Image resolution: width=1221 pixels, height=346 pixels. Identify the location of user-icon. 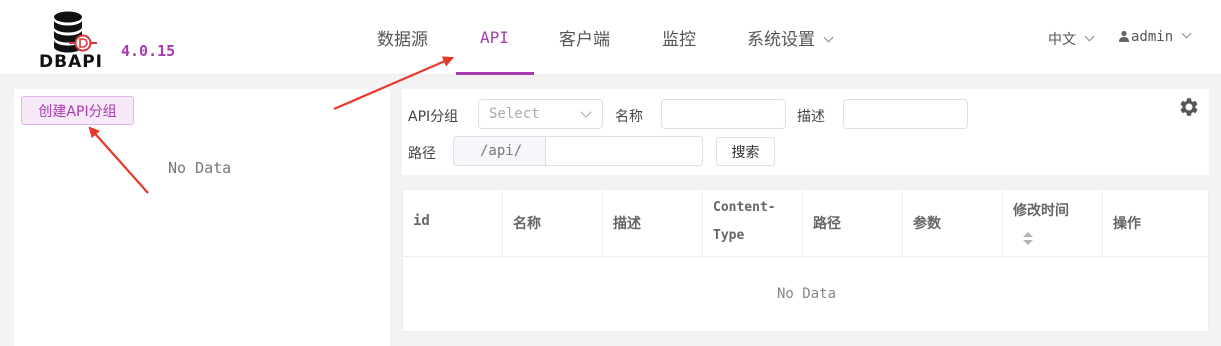
(1124, 36).